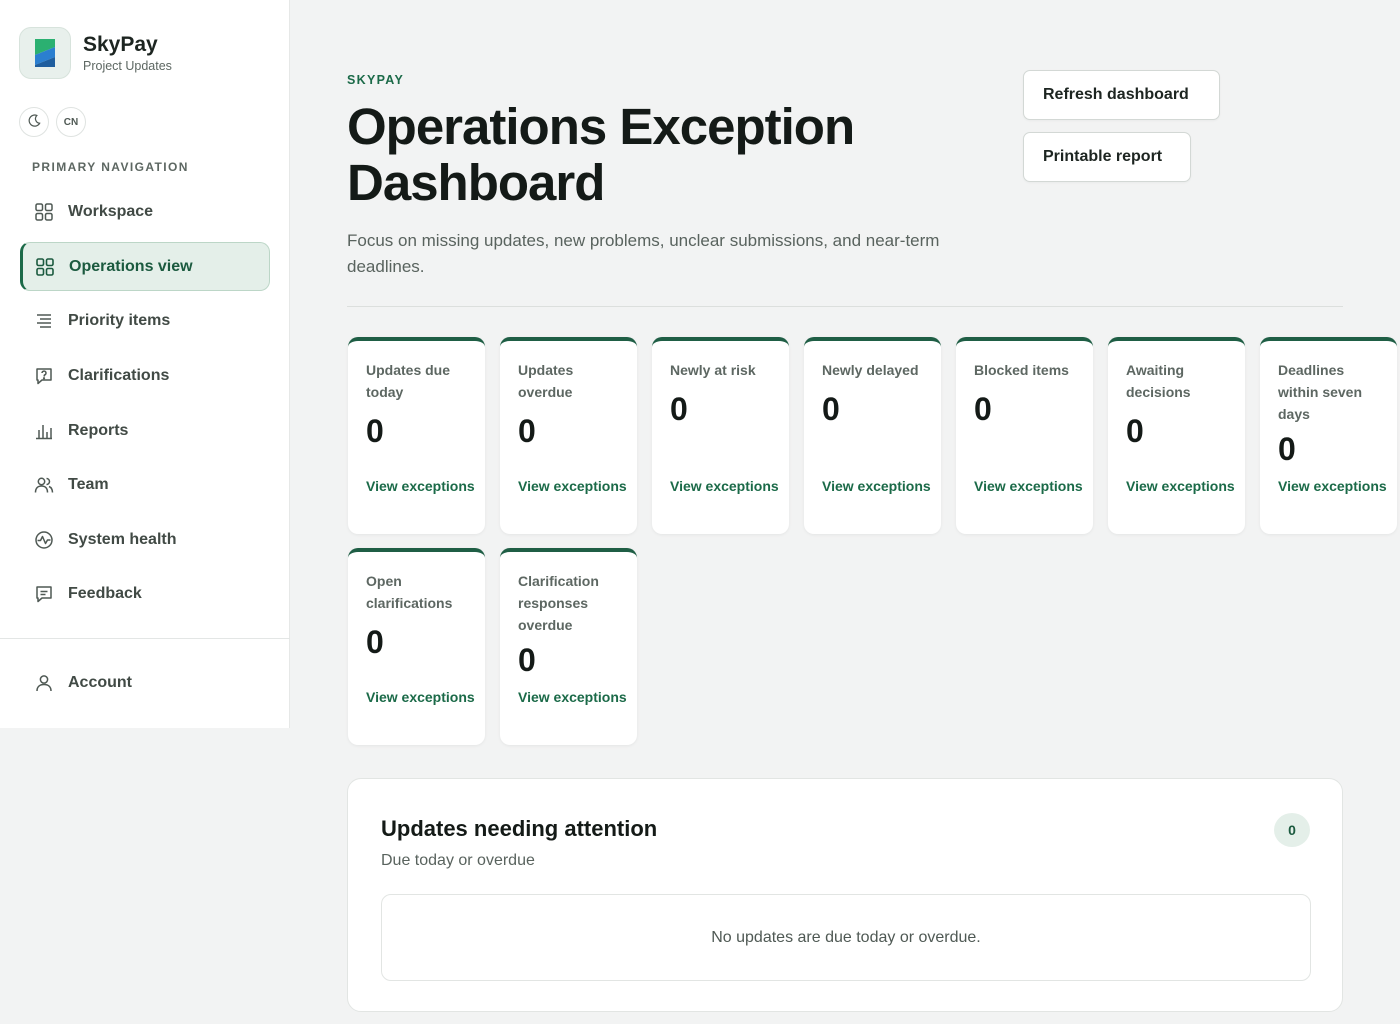  I want to click on brand: SkyPay Project Updates, so click(95, 53).